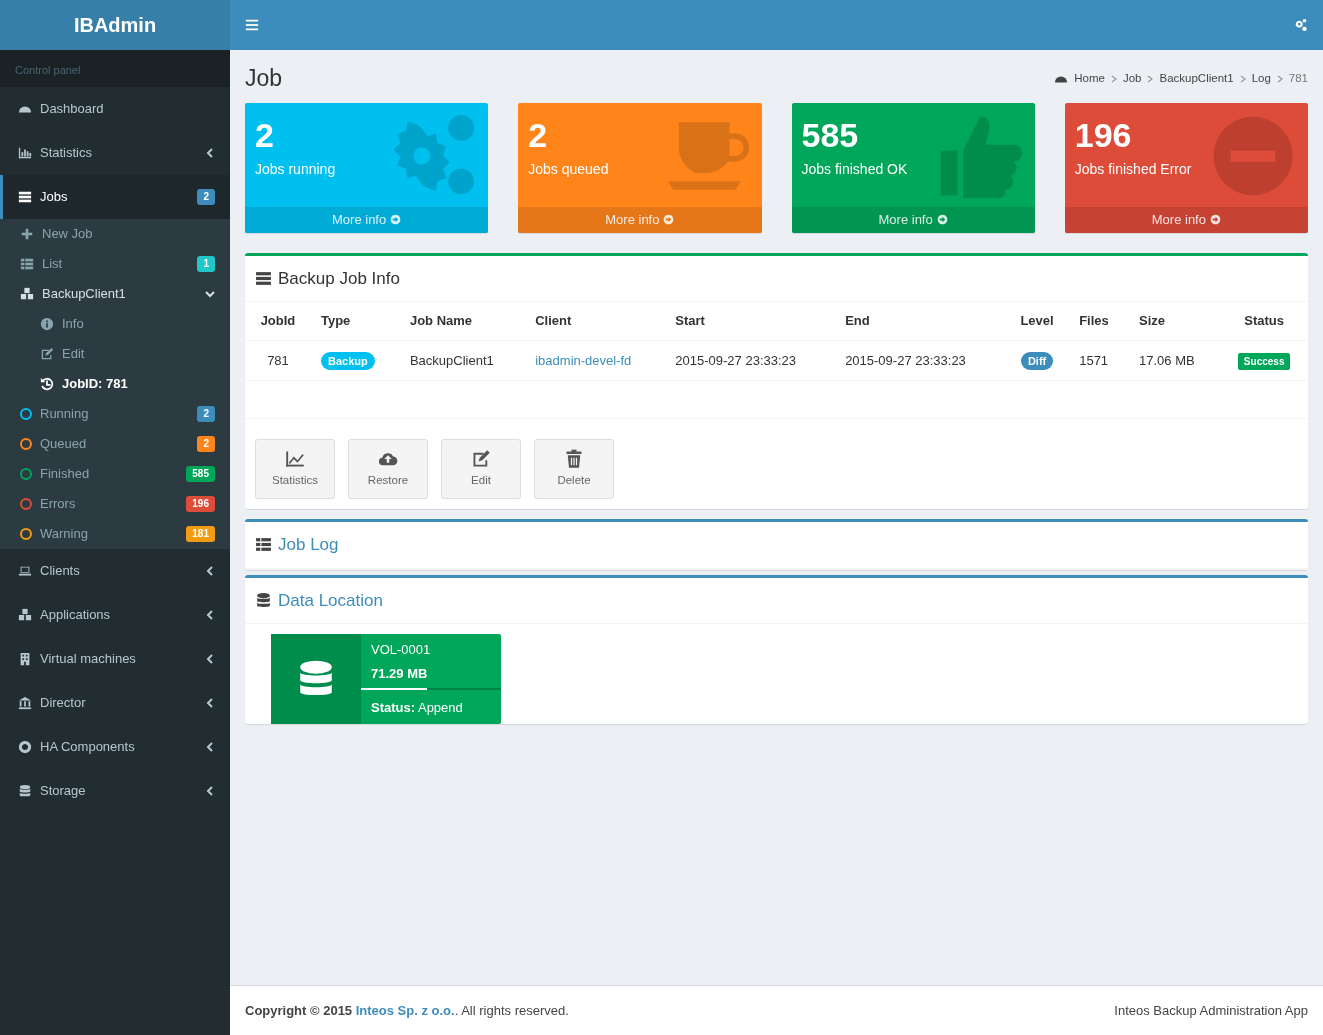 The width and height of the screenshot is (1323, 1035). Describe the element at coordinates (25, 571) in the screenshot. I see `laptop-icon` at that location.